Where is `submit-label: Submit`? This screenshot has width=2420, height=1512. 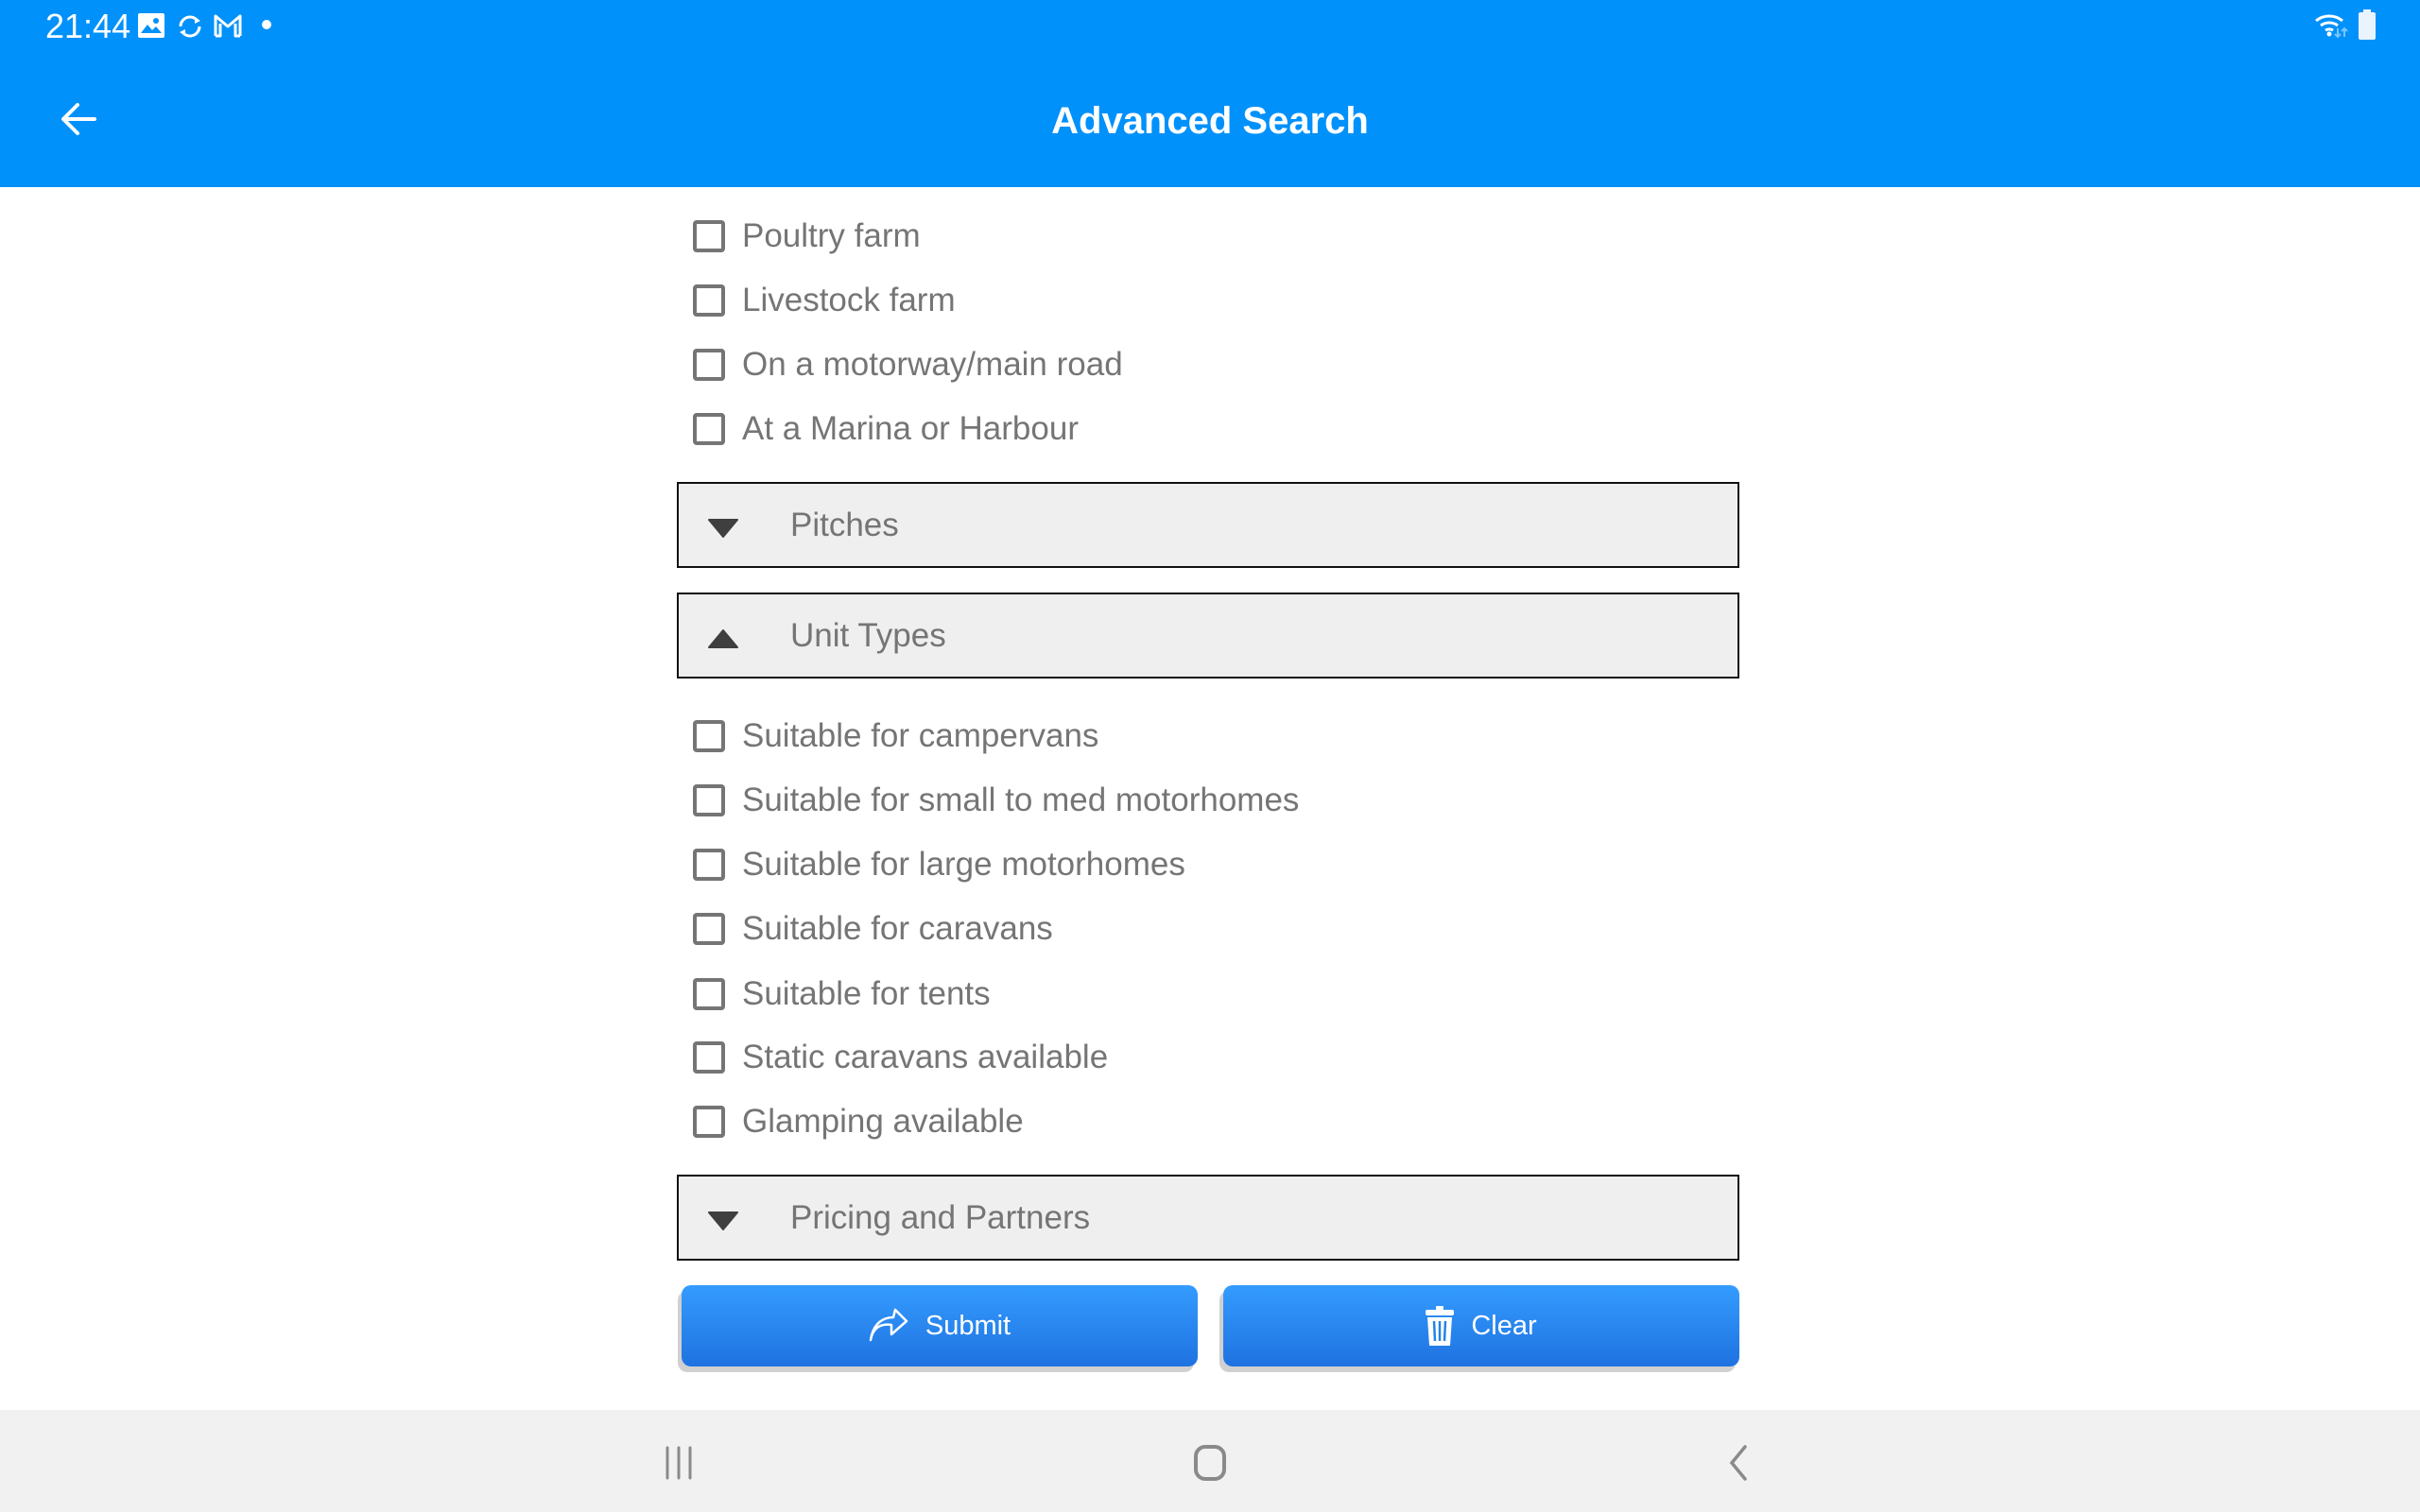
submit-label: Submit is located at coordinates (968, 1325).